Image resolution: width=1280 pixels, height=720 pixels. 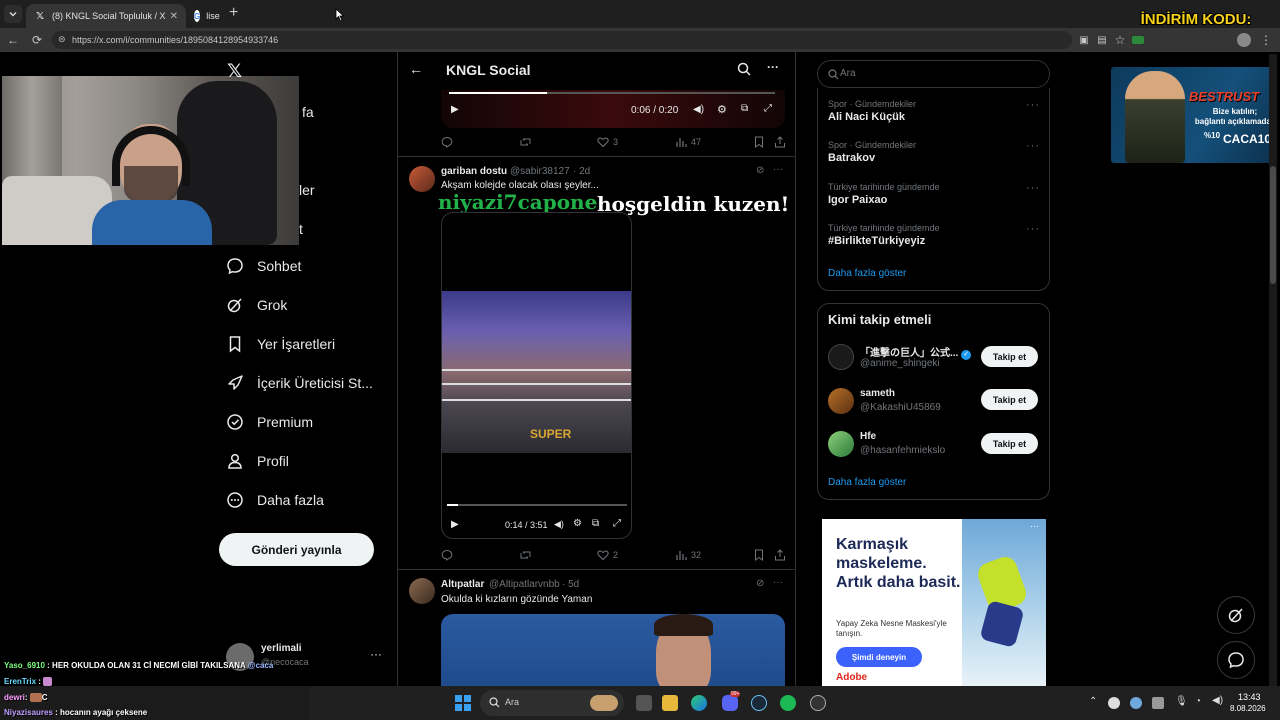 I want to click on star-icon: ☆, so click(x=1120, y=40).